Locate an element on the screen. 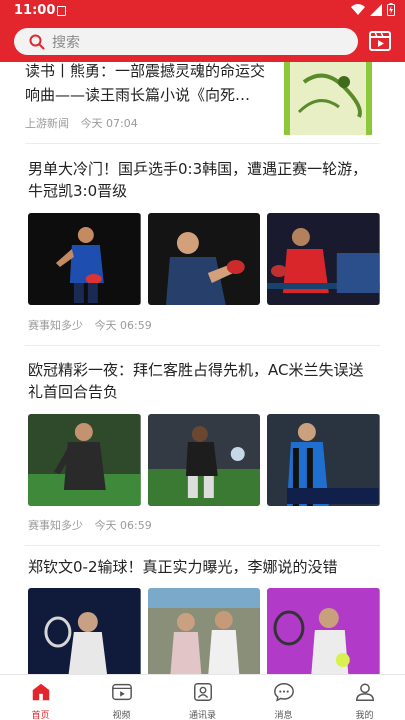 The width and height of the screenshot is (405, 720). tab-messages: 消息 is located at coordinates (283, 697).